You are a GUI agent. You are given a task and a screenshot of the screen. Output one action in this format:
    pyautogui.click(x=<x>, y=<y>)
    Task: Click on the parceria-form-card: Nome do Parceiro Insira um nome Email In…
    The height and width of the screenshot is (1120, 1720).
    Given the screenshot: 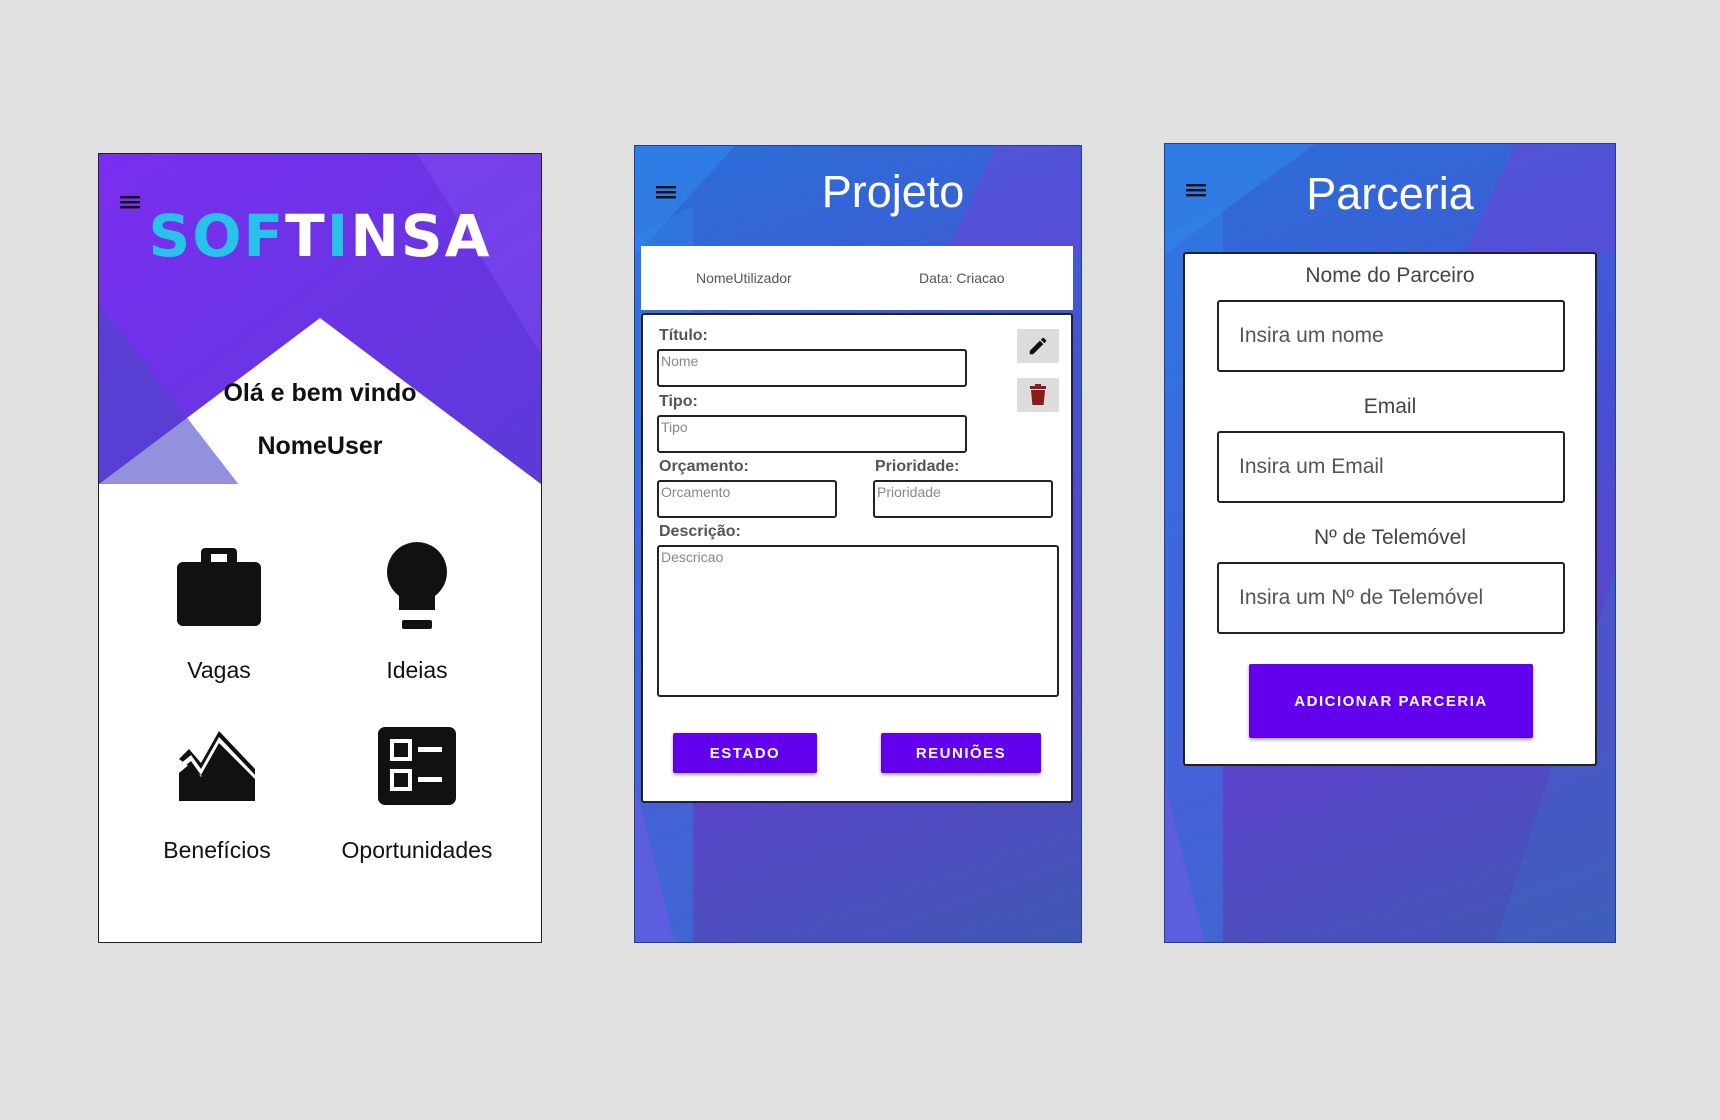 What is the action you would take?
    pyautogui.click(x=1390, y=509)
    